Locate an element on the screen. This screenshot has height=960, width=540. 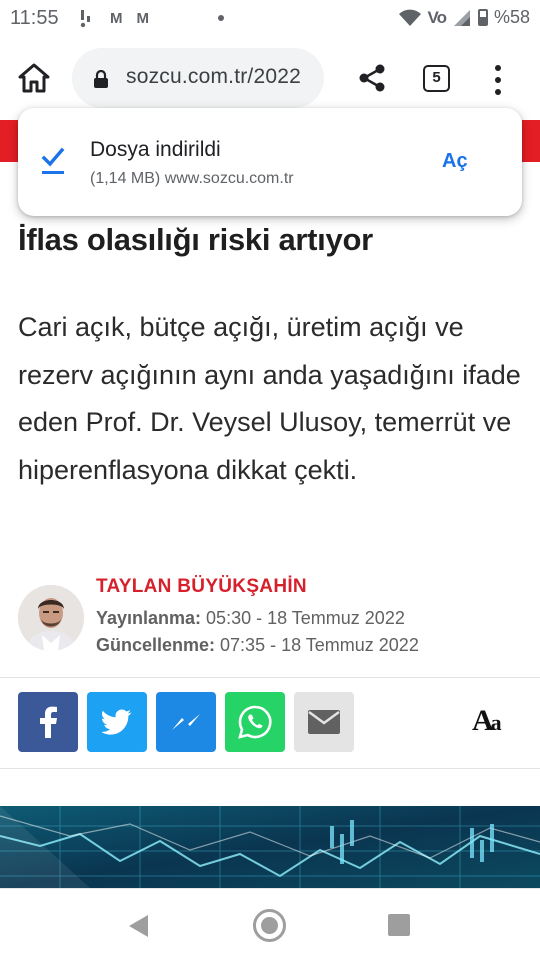
address-bar: sozcu.com.tr/2022 is located at coordinates (198, 78).